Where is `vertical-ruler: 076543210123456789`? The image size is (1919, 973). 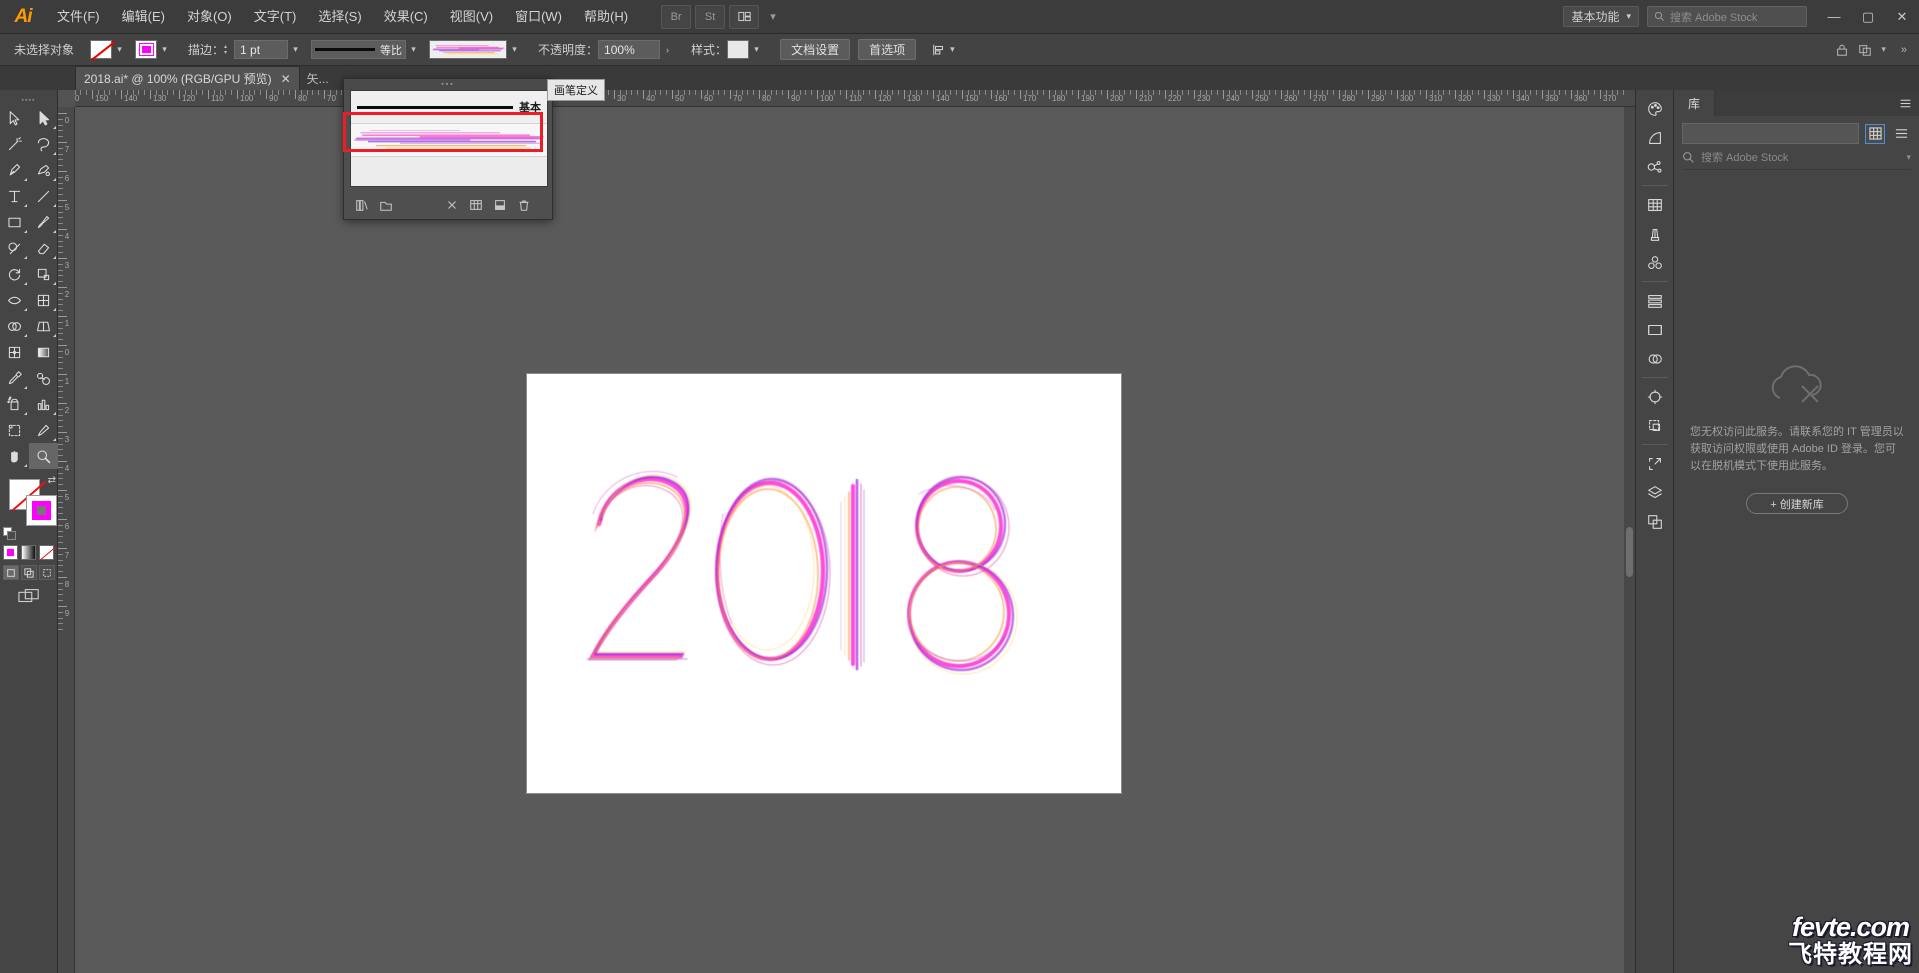
vertical-ruler: 076543210123456789 is located at coordinates (66, 540).